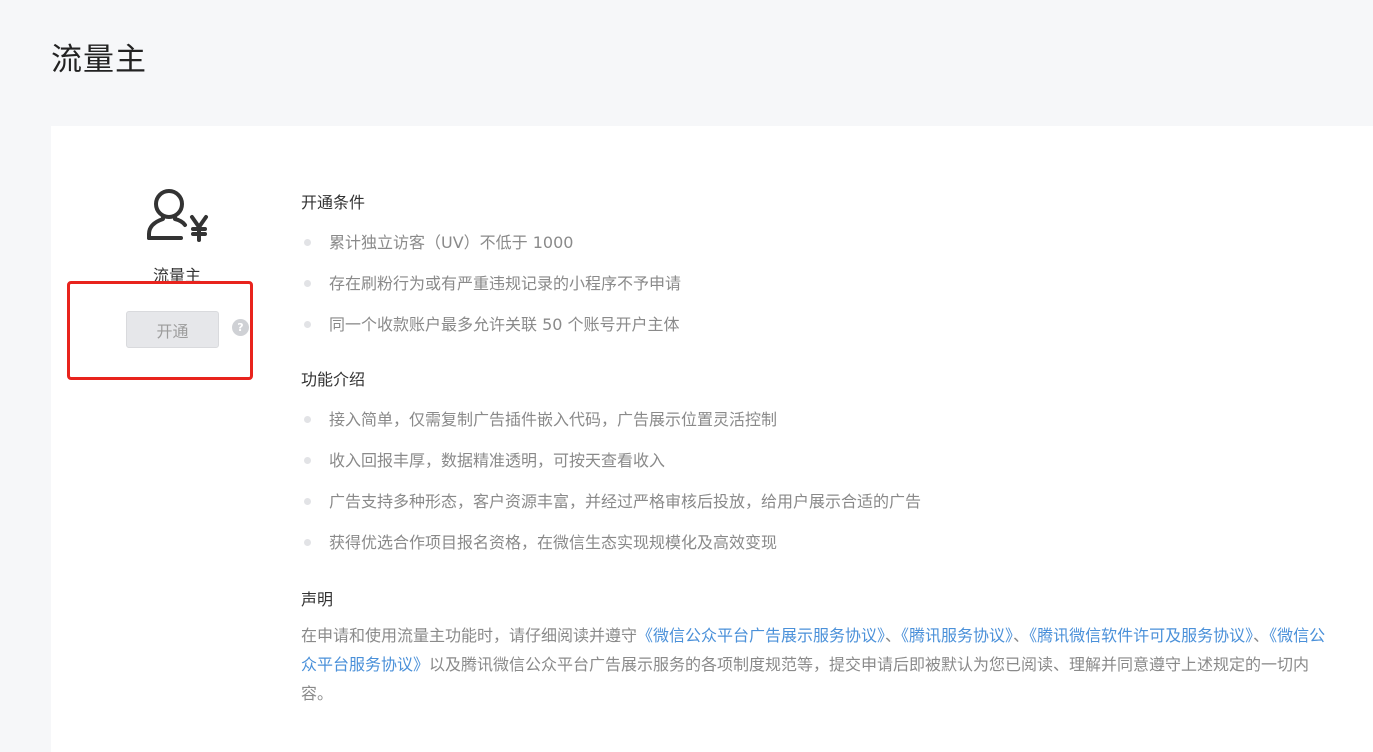 The width and height of the screenshot is (1373, 752). What do you see at coordinates (1141, 635) in the screenshot?
I see `wechat-license-agreement-link: 《腾讯微信软件许可及服务协议》` at bounding box center [1141, 635].